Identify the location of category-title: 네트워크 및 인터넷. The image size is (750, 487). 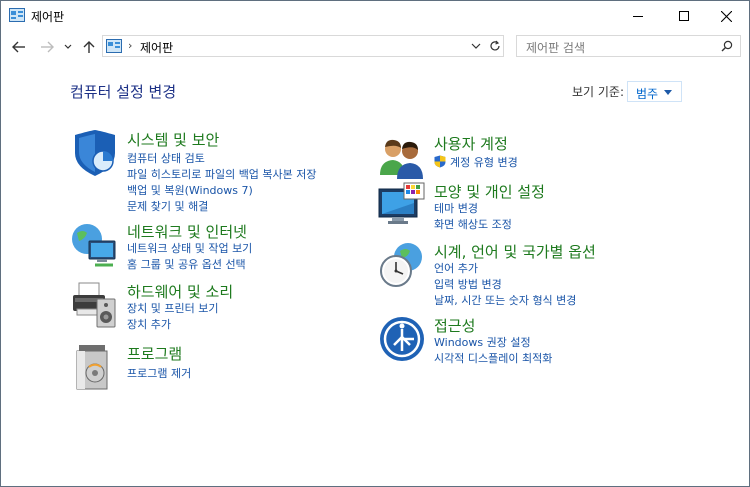
(187, 231).